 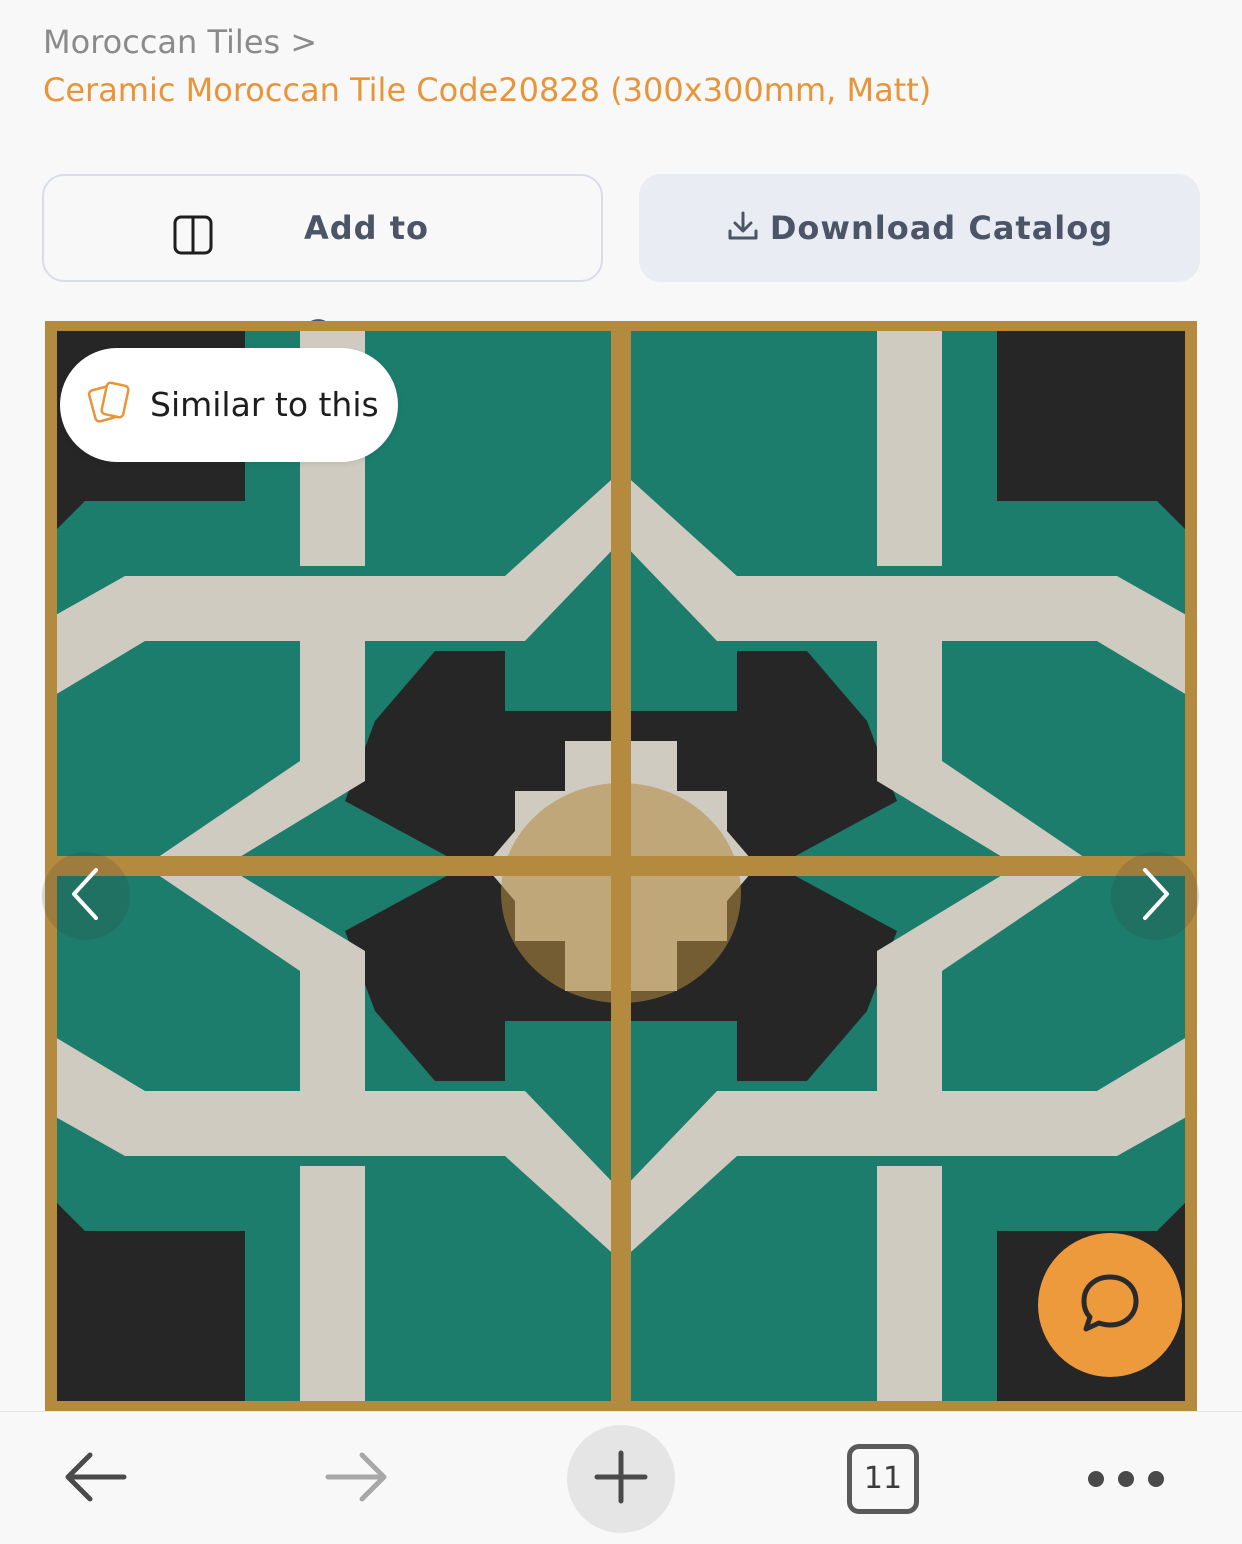 I want to click on similar-to-this-label: Similar to this, so click(x=264, y=404).